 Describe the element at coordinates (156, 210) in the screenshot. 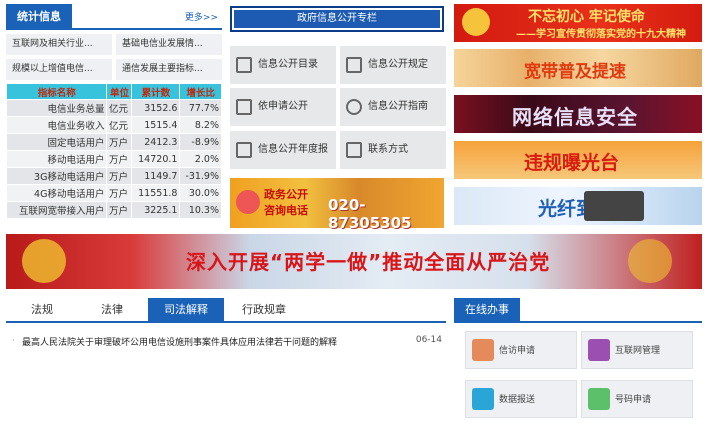

I see `row-total: 3225.1` at that location.